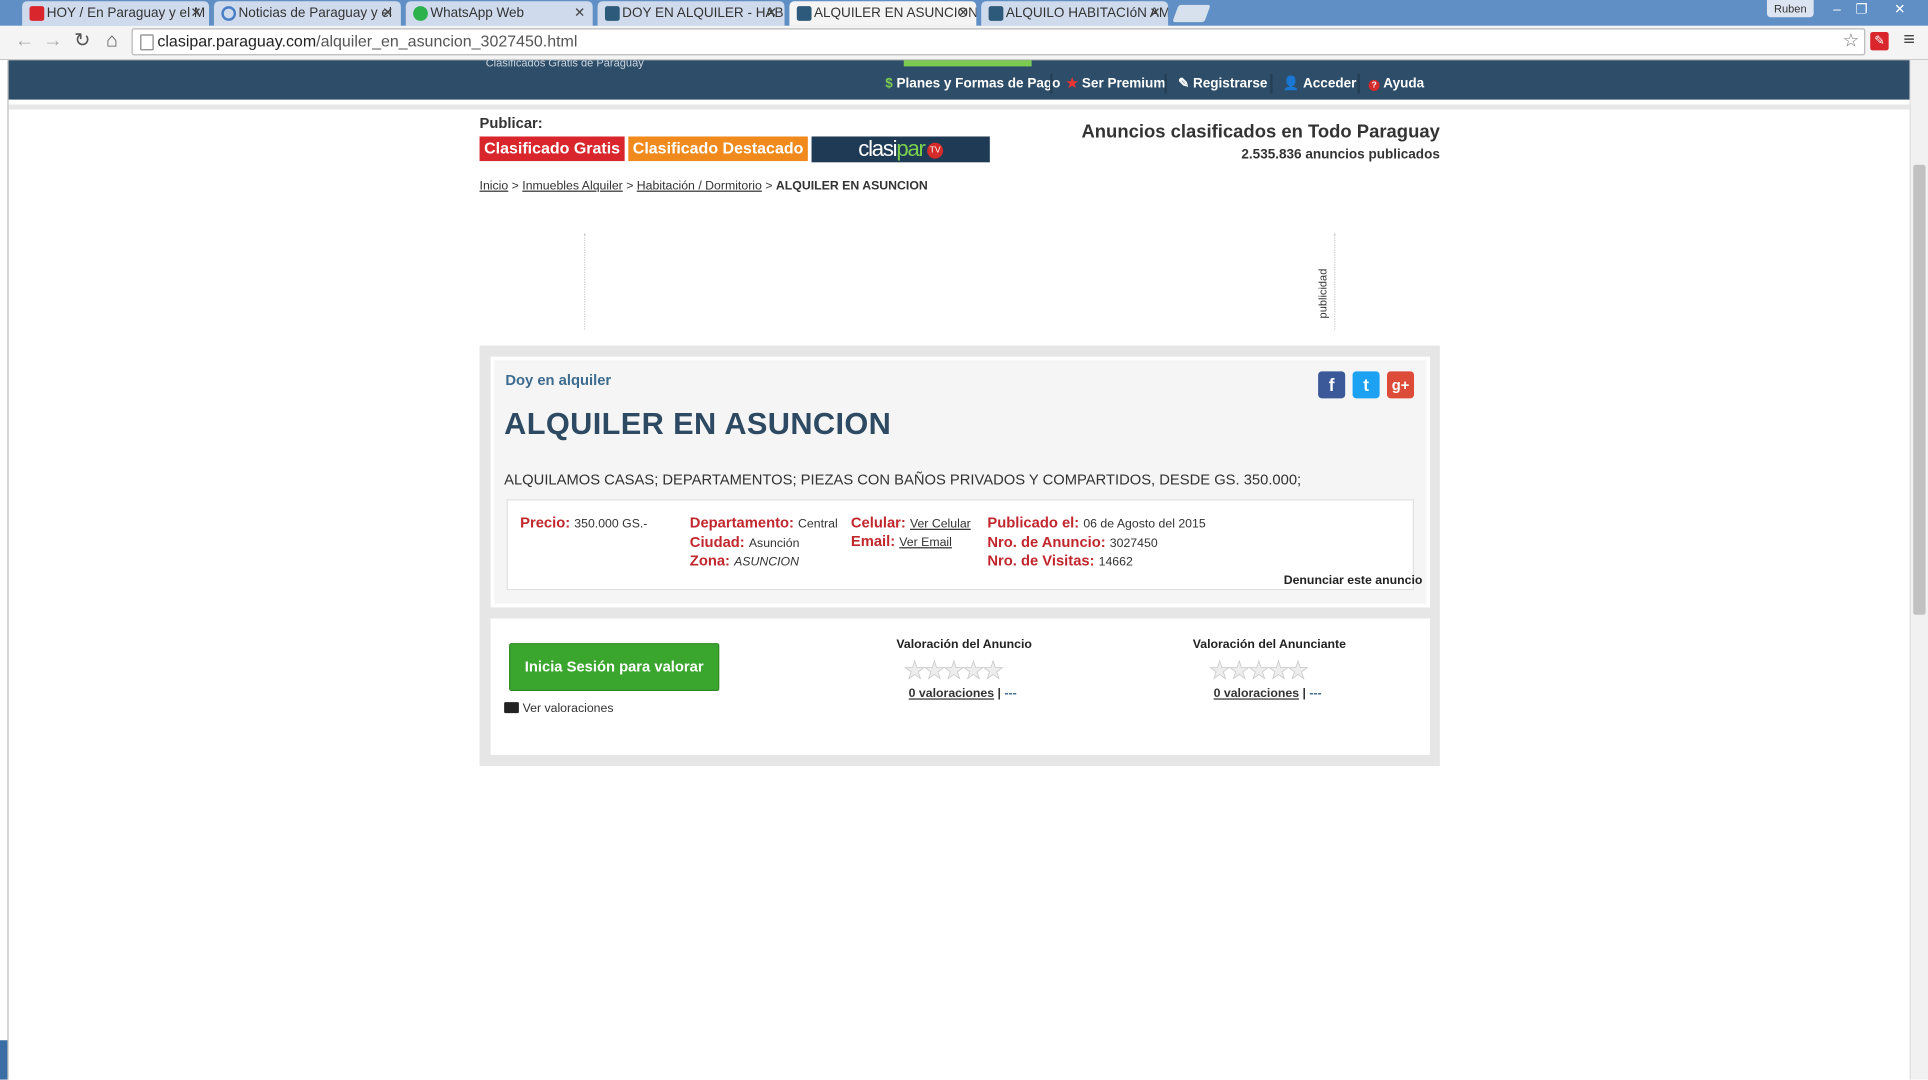  I want to click on forward-icon: →, so click(53, 42).